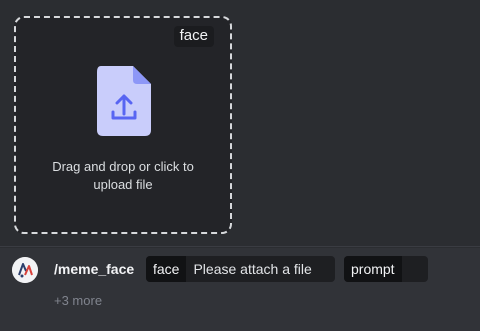 Image resolution: width=480 pixels, height=331 pixels. Describe the element at coordinates (252, 269) in the screenshot. I see `option-value-face: Please attach a file` at that location.